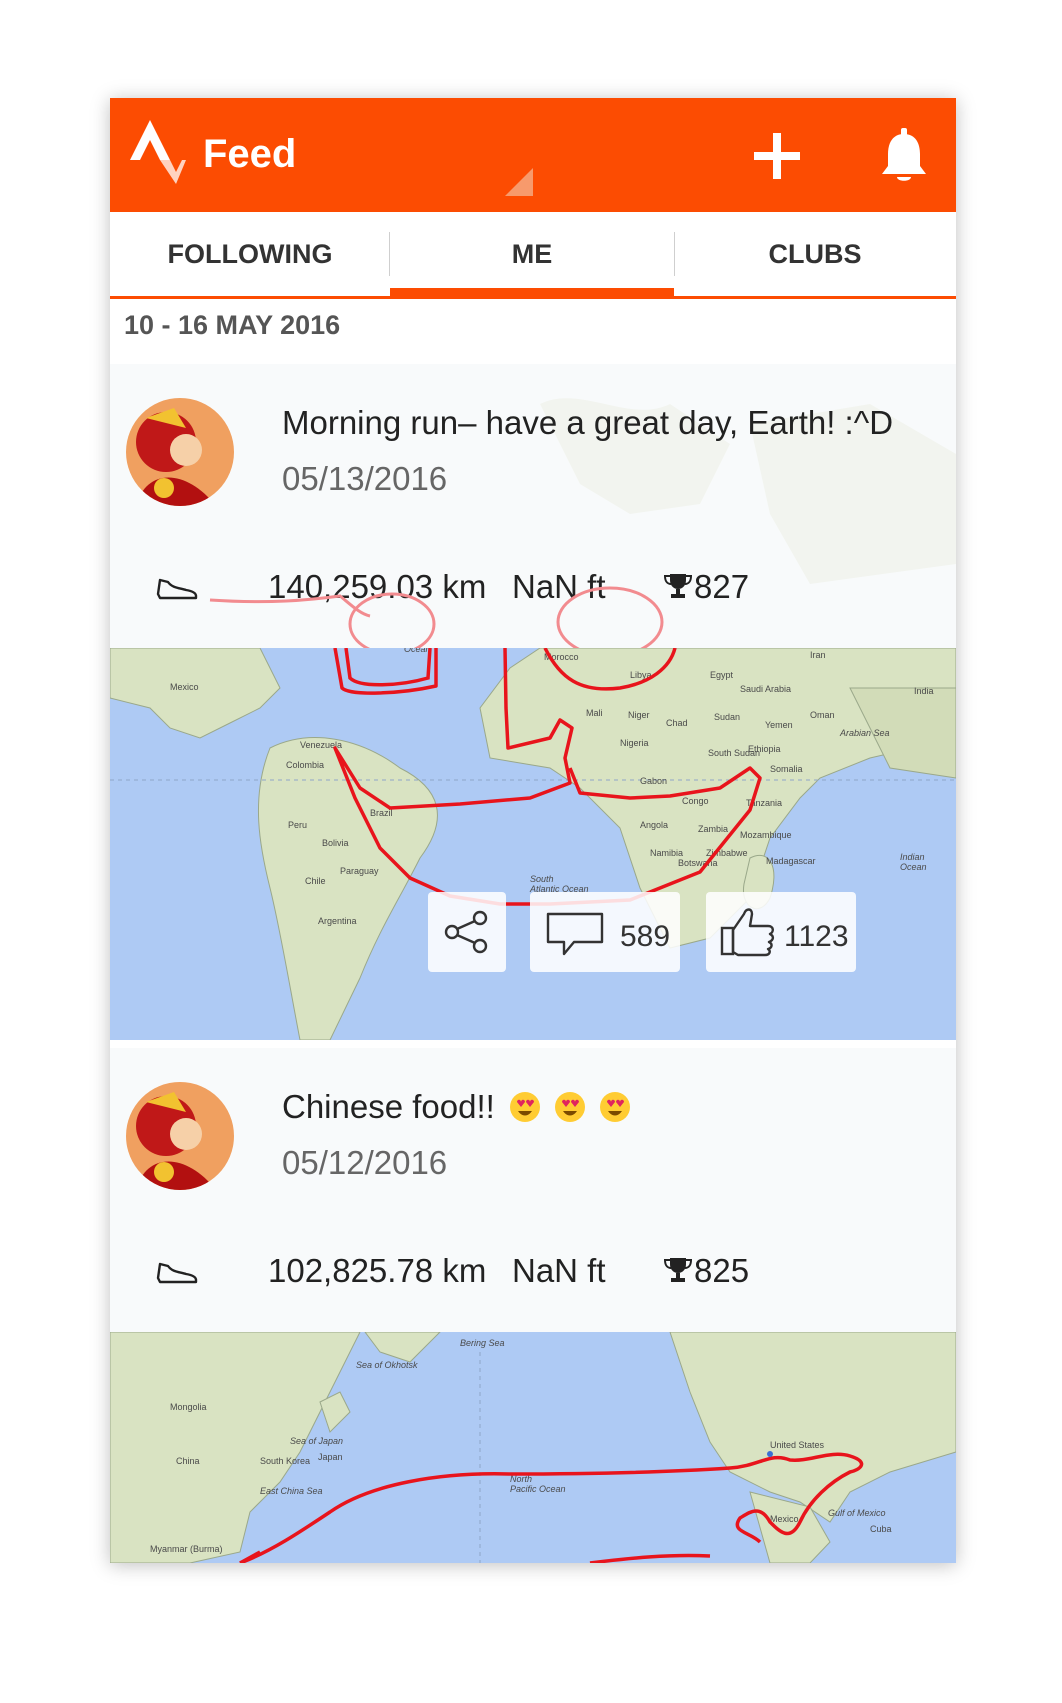 The height and width of the screenshot is (1703, 1062). What do you see at coordinates (533, 155) in the screenshot?
I see `app-bar: Feed` at bounding box center [533, 155].